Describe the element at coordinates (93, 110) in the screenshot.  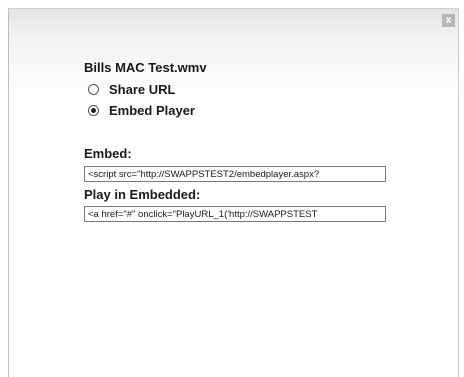
I see `embed-player-radio` at that location.